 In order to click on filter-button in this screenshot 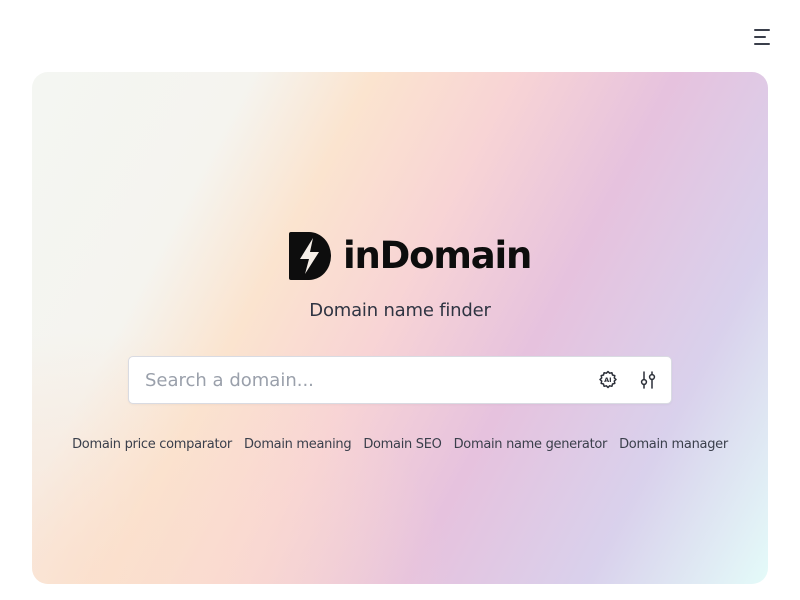, I will do `click(648, 380)`.